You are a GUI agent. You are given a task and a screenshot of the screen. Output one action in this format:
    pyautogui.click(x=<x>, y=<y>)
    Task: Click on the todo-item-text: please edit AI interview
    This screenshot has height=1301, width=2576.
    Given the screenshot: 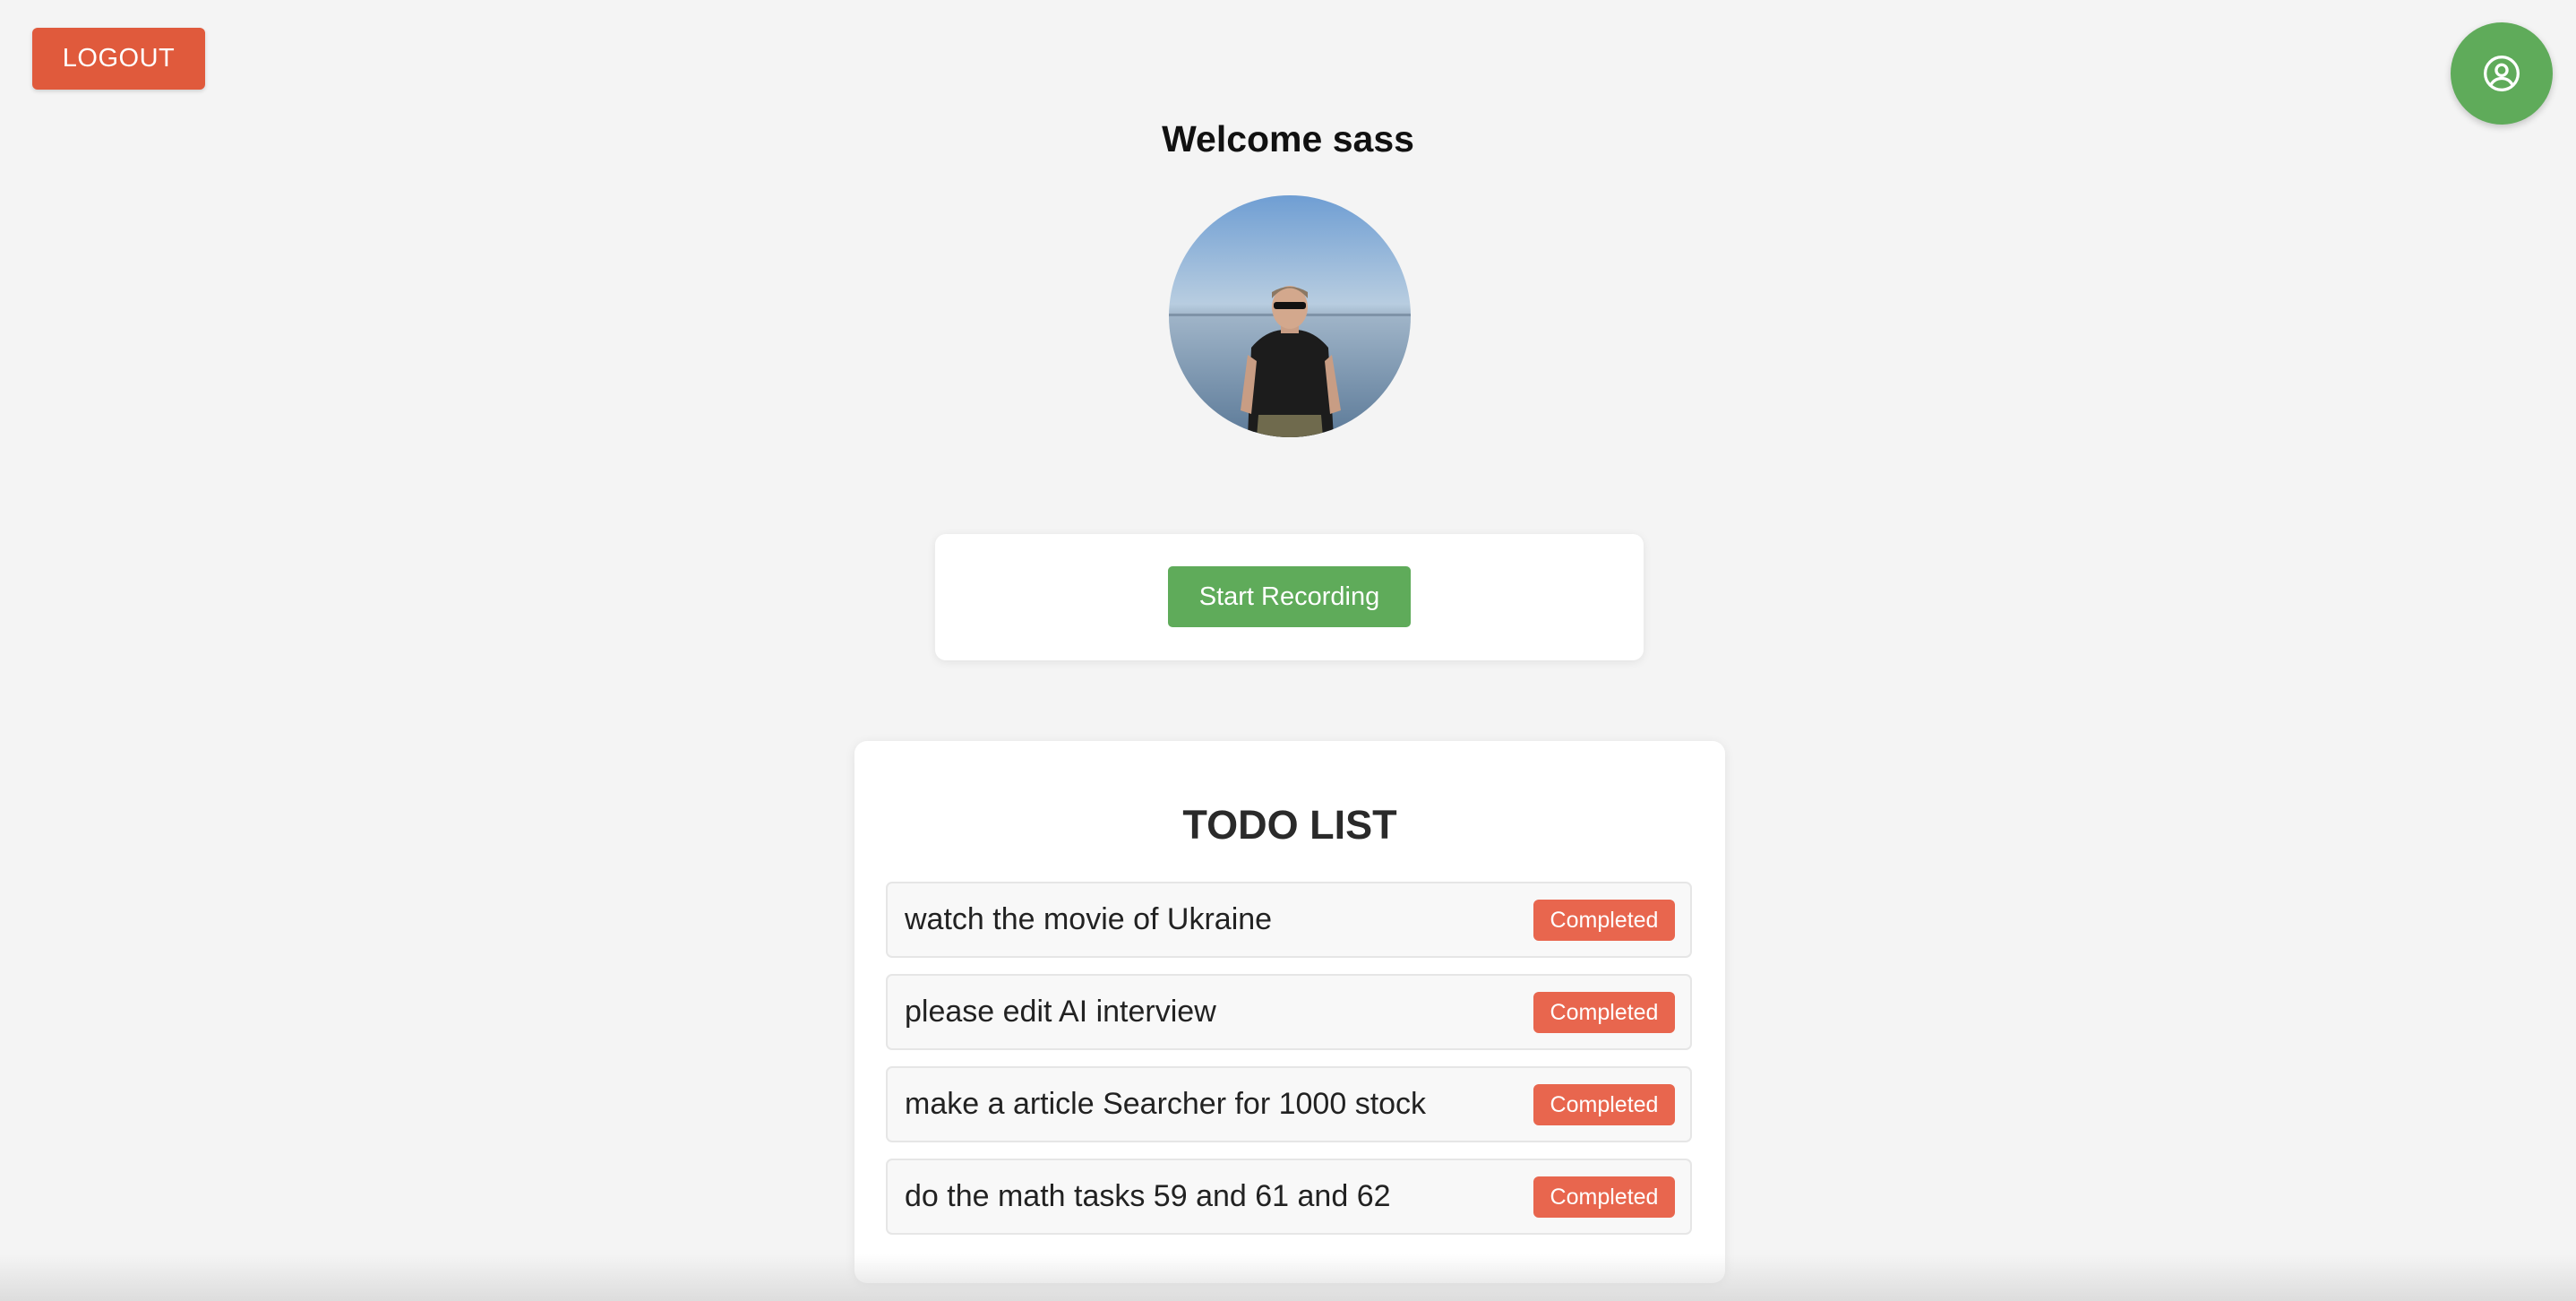 What is the action you would take?
    pyautogui.click(x=1060, y=1012)
    